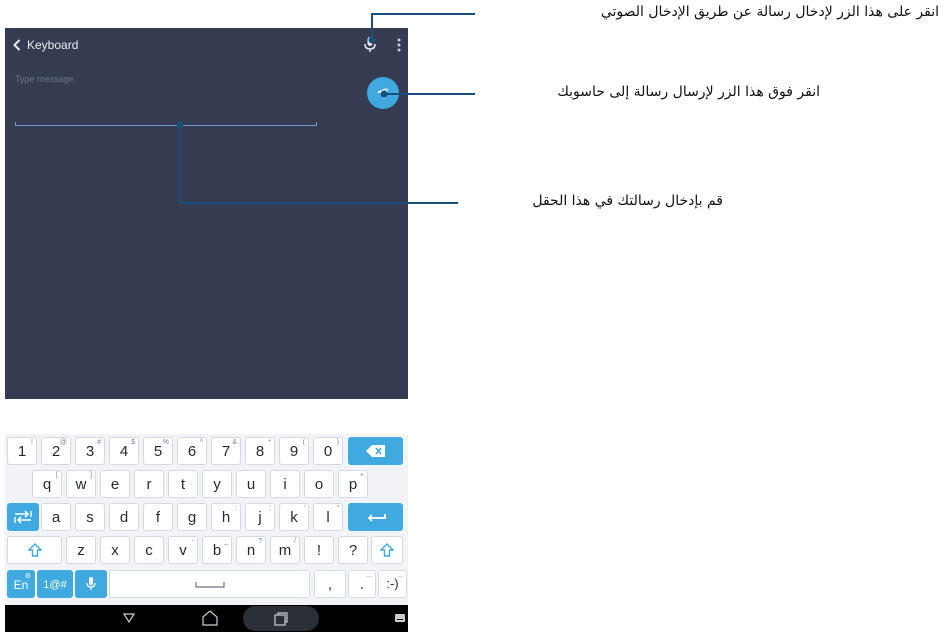 The height and width of the screenshot is (632, 947). I want to click on annotation-field: قم بإدخال رسالتك في هذا الحقل, so click(627, 201).